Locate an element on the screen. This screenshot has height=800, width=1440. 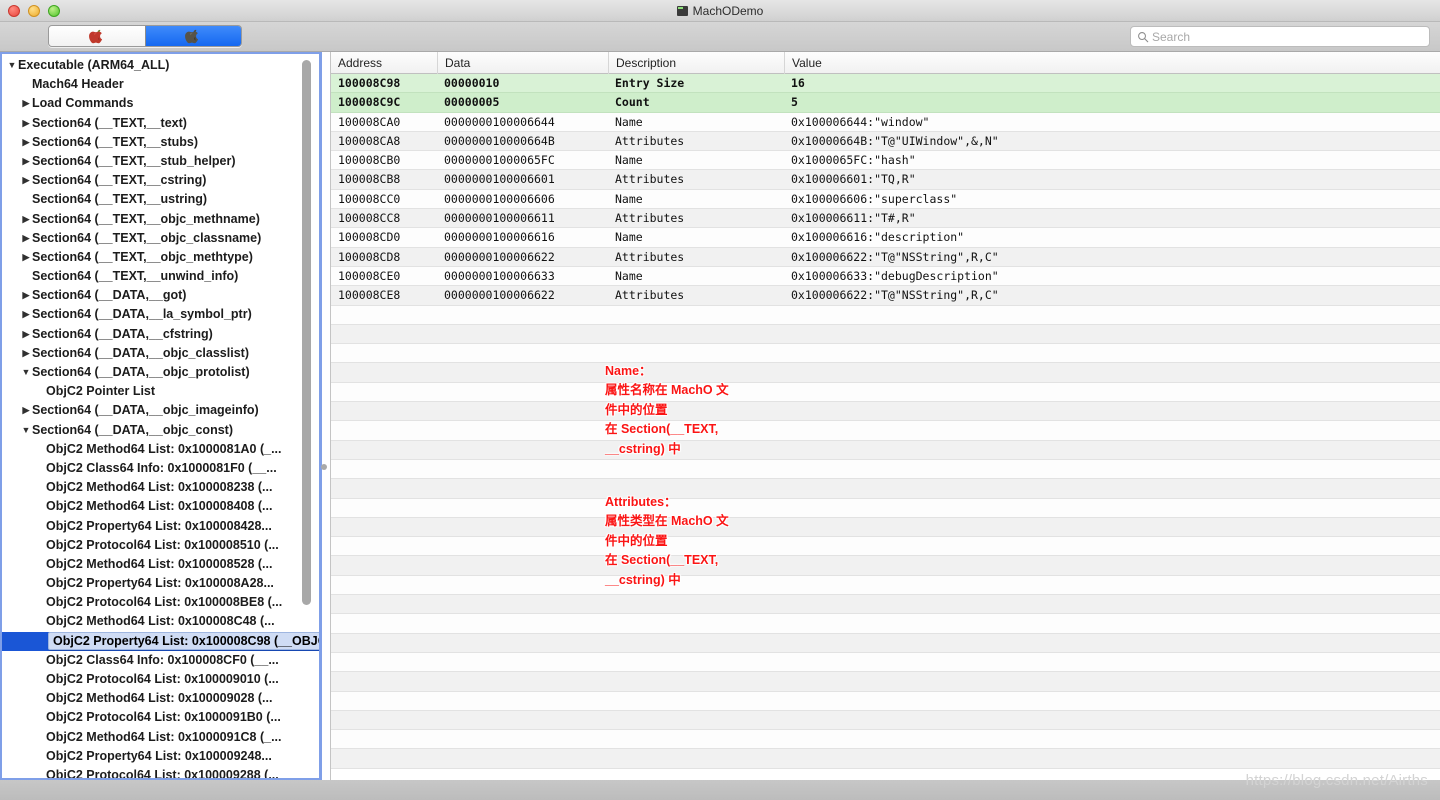
table-row: 100008C98 00000010 Entry Size 16 is located at coordinates (885, 84).